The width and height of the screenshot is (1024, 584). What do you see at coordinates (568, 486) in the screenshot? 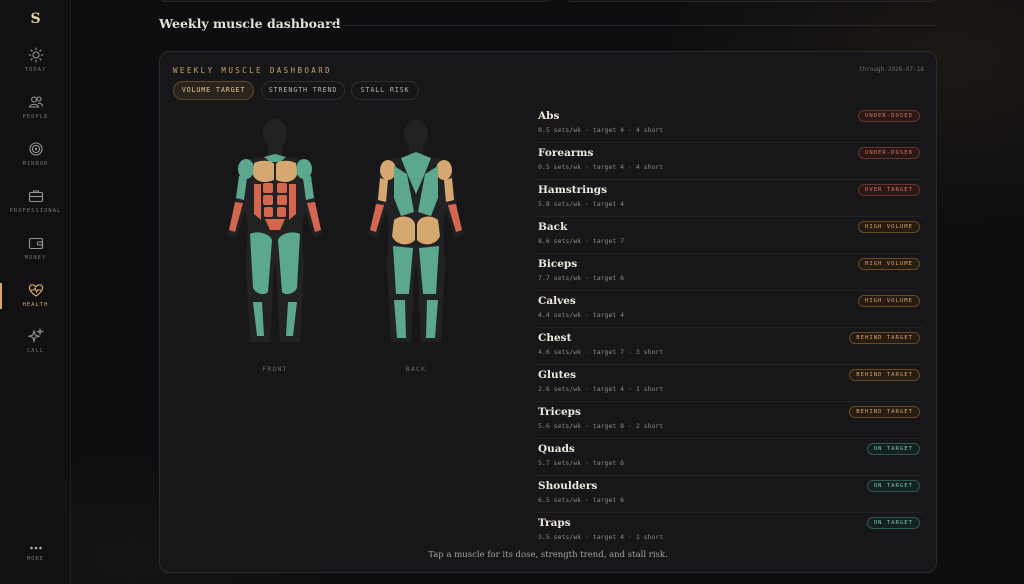
I see `muscle-name: Shoulders` at bounding box center [568, 486].